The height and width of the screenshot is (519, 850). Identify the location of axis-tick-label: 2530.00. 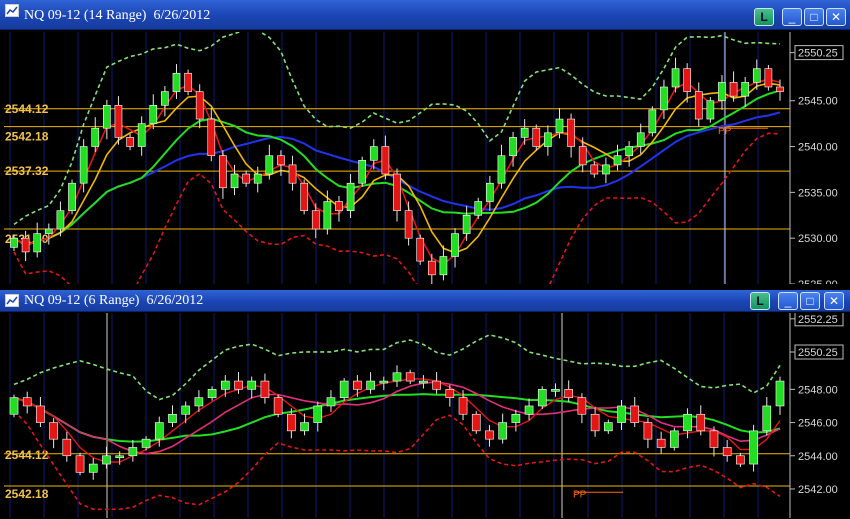
(818, 239).